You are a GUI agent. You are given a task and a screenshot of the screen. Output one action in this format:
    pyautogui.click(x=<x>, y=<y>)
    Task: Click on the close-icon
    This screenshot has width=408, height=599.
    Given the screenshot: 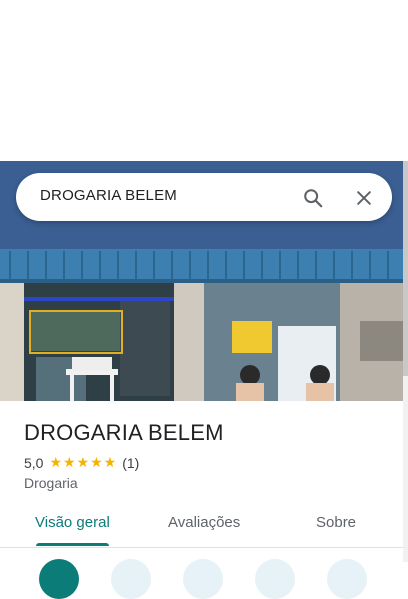 What is the action you would take?
    pyautogui.click(x=364, y=198)
    